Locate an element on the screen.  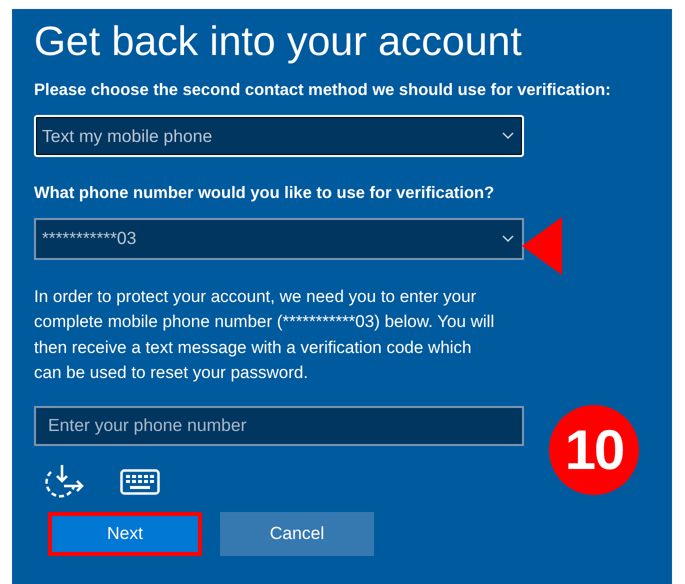
dropdown: Text my mobile phone is located at coordinates (279, 135).